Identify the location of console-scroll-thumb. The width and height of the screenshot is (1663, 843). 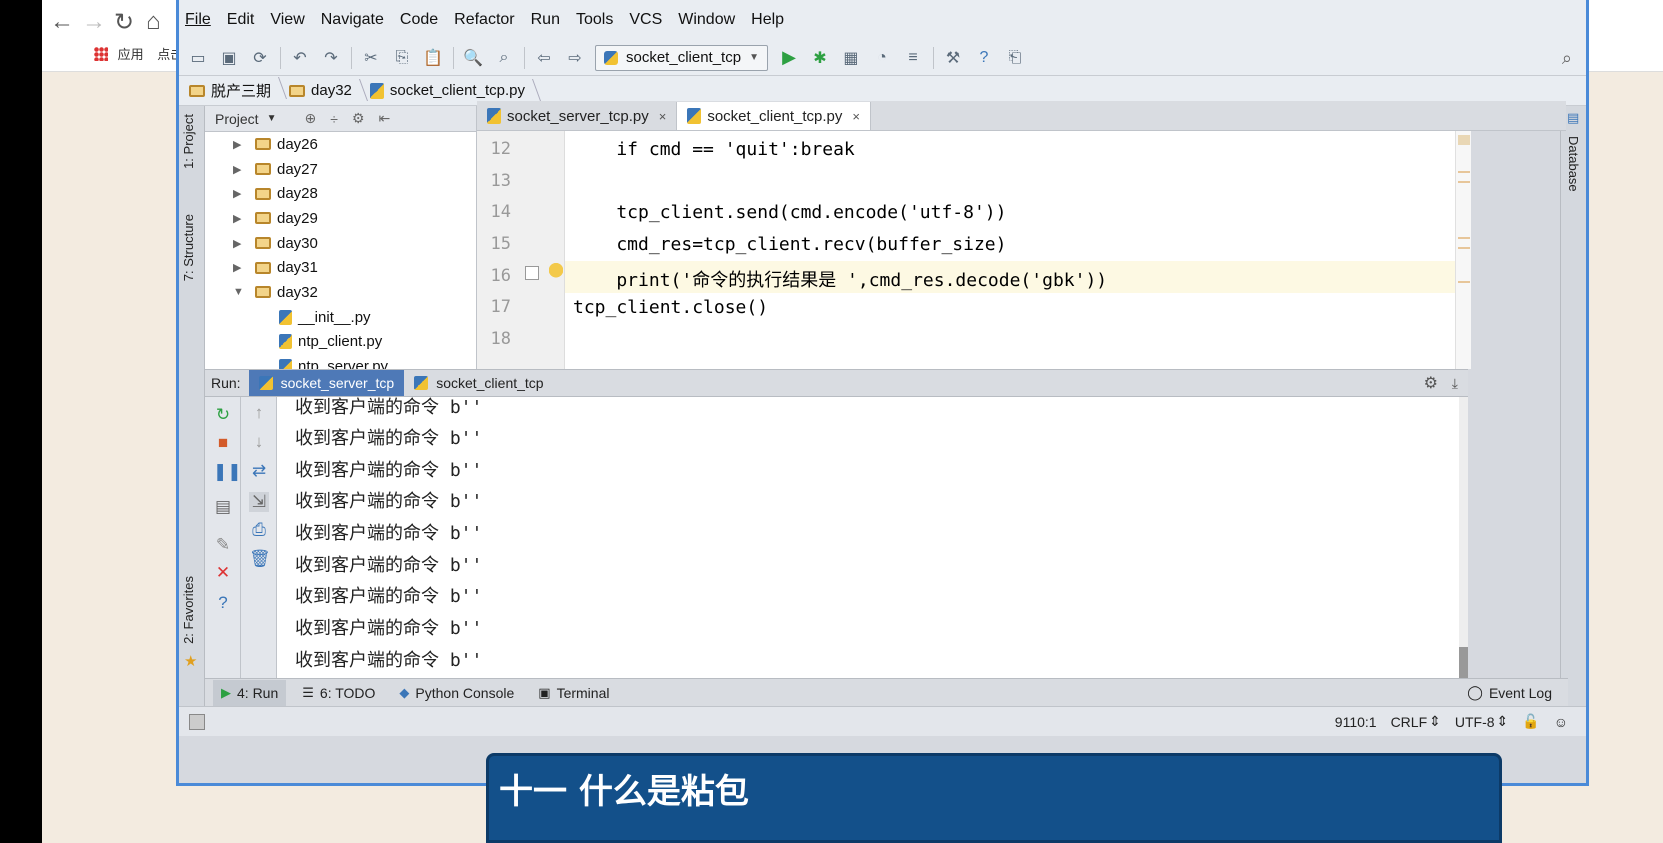
(1463, 662).